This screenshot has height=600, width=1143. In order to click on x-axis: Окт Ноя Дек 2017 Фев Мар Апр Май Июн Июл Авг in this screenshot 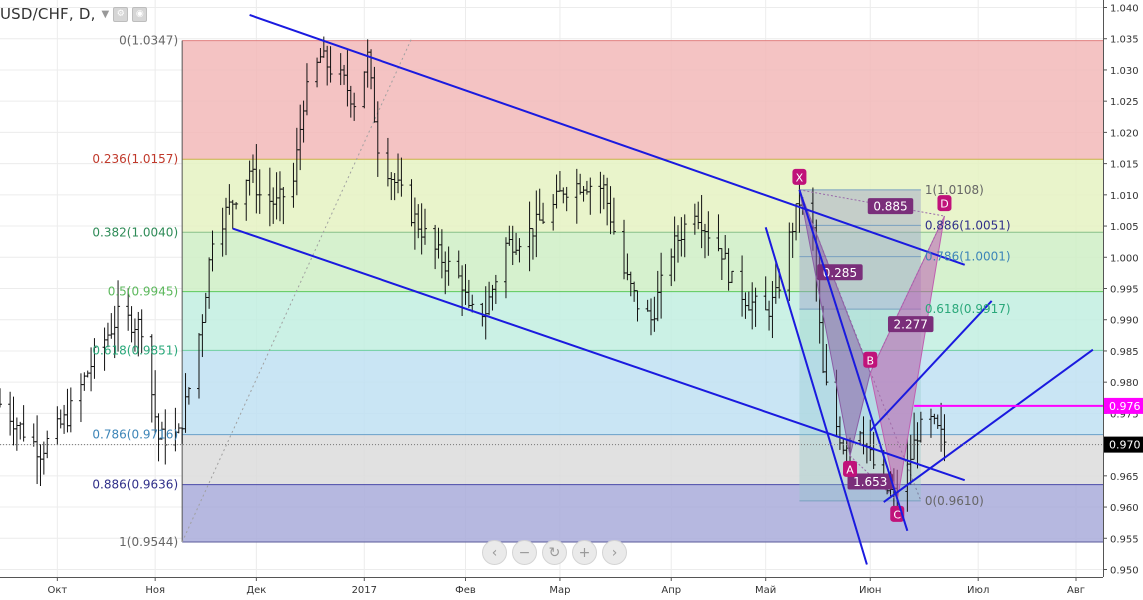, I will do `click(571, 588)`.